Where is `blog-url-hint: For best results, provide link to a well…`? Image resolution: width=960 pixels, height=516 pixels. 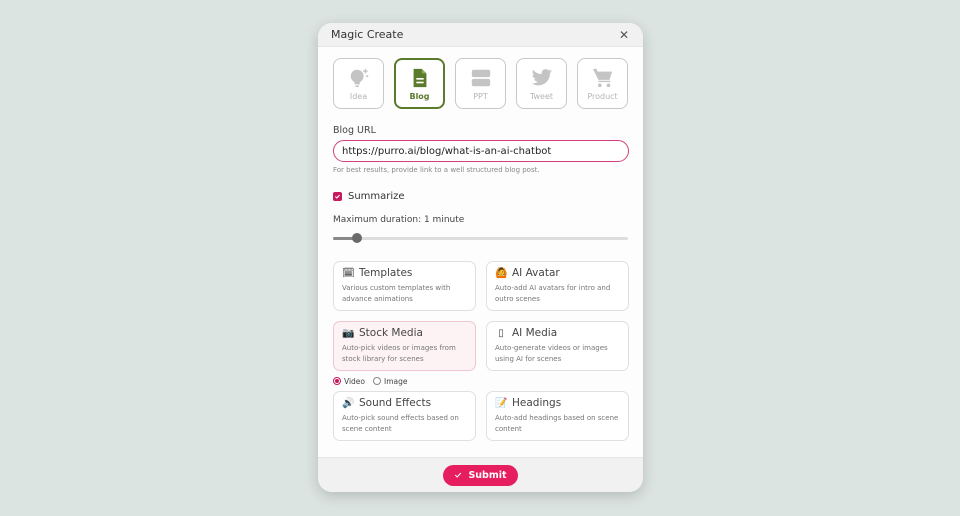
blog-url-hint: For best results, provide link to a well… is located at coordinates (436, 170).